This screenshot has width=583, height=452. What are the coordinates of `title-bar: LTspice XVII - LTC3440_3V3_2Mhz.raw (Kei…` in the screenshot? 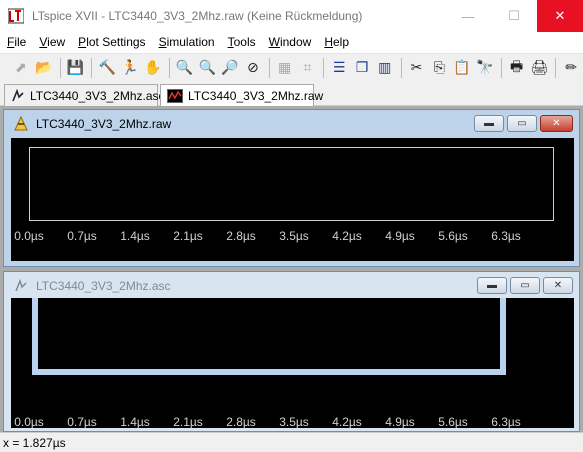 It's located at (291, 16).